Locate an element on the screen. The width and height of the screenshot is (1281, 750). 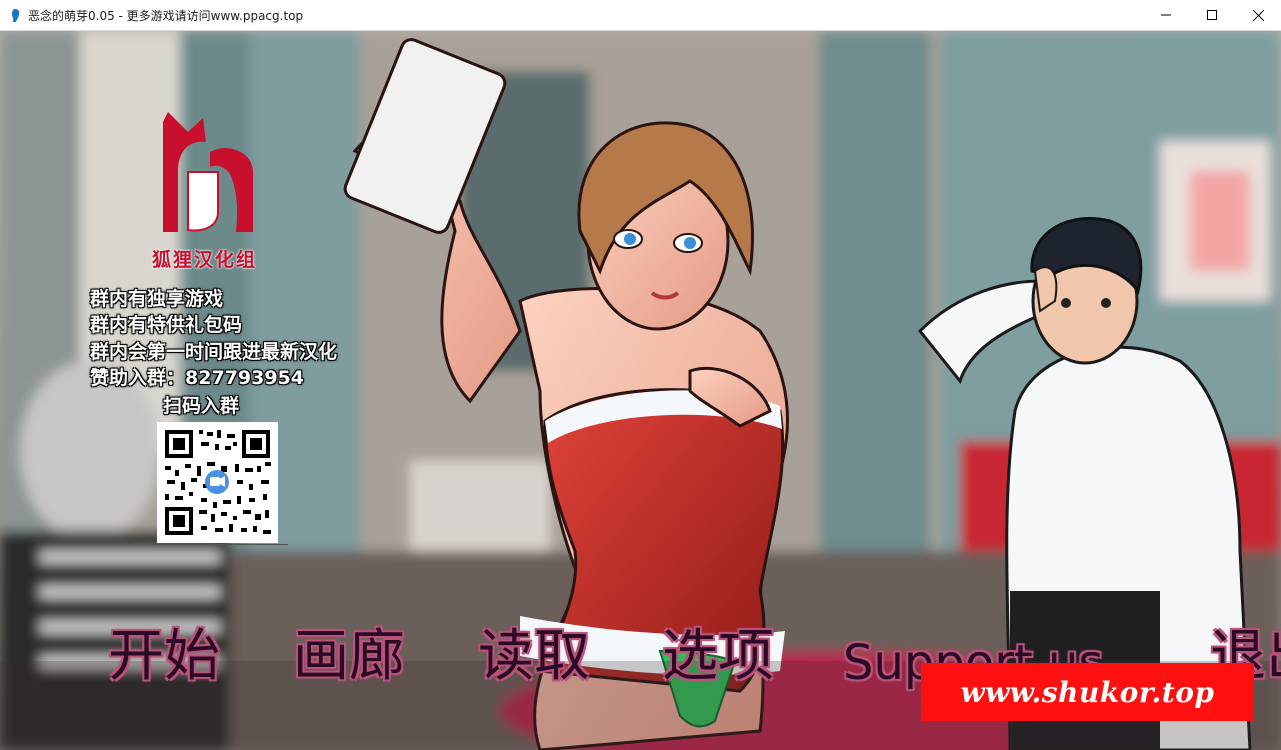
sponsor-line-3: 群内会第一时间跟进最新汉化 is located at coordinates (214, 352).